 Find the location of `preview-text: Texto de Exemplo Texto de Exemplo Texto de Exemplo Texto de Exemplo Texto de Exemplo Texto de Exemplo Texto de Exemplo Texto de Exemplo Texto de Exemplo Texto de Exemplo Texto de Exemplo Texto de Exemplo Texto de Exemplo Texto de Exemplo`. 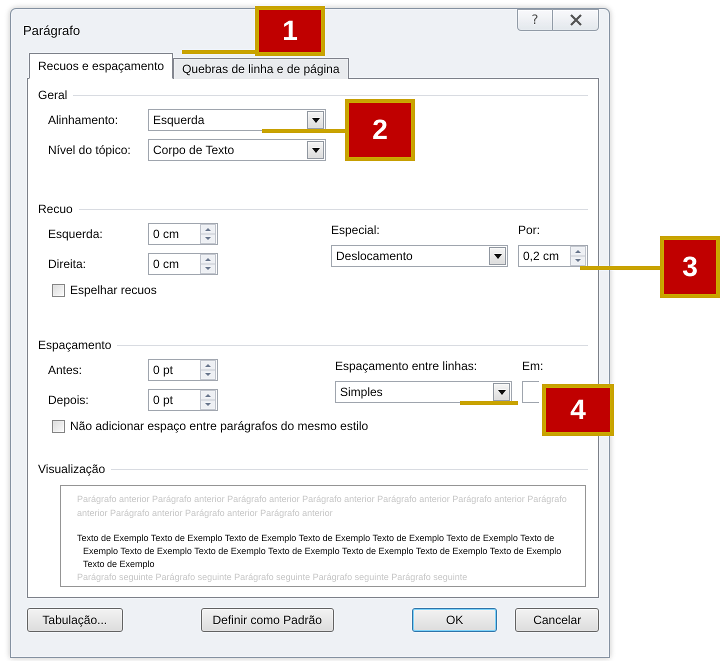

preview-text: Texto de Exemplo Texto de Exemplo Texto de Exemplo Texto de Exemplo Texto de Exemplo Texto de Exemplo Texto de Exemplo Texto de Exemplo Texto de Exemplo Texto de Exemplo Texto de Exemplo Texto de Exemplo Texto de Exemplo Texto de Exemplo is located at coordinates (319, 551).